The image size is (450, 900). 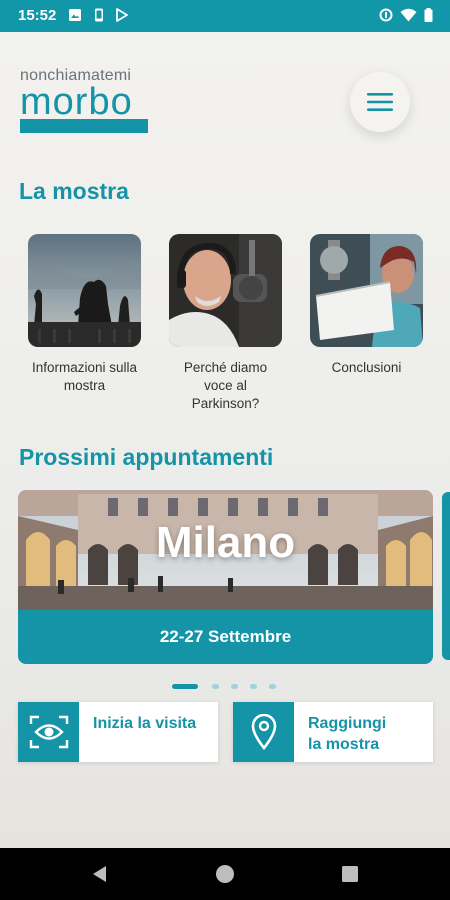 I want to click on brand-logo: nonchiamatemi morbo, so click(x=85, y=102).